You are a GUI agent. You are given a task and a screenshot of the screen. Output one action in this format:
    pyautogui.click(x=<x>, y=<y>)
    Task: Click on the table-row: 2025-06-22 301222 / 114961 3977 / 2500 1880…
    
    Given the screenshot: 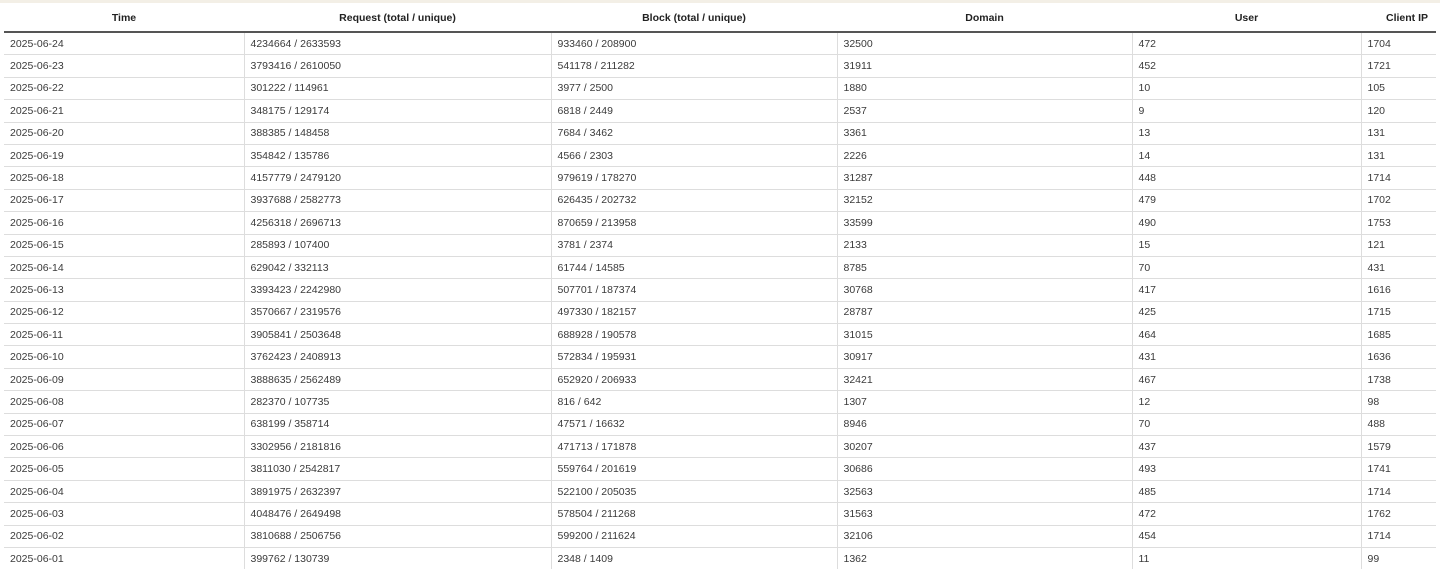 What is the action you would take?
    pyautogui.click(x=720, y=88)
    